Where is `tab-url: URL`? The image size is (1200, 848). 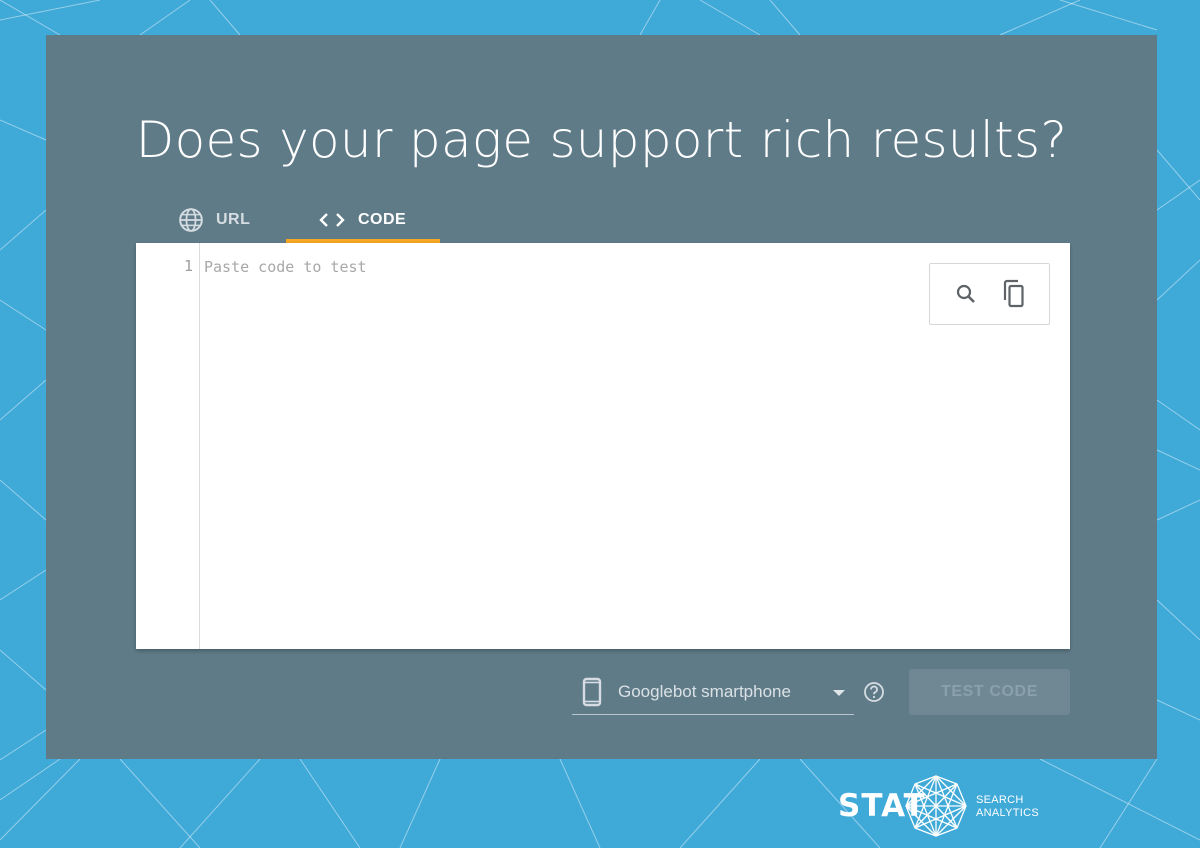 tab-url: URL is located at coordinates (233, 220).